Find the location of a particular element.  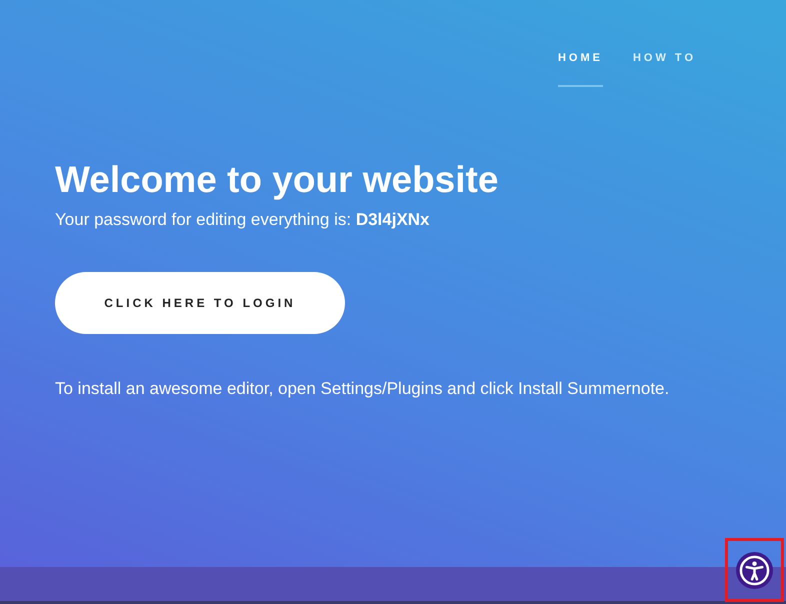

password-text: Your password for editing everything is: D3l4jXNx is located at coordinates (242, 220).